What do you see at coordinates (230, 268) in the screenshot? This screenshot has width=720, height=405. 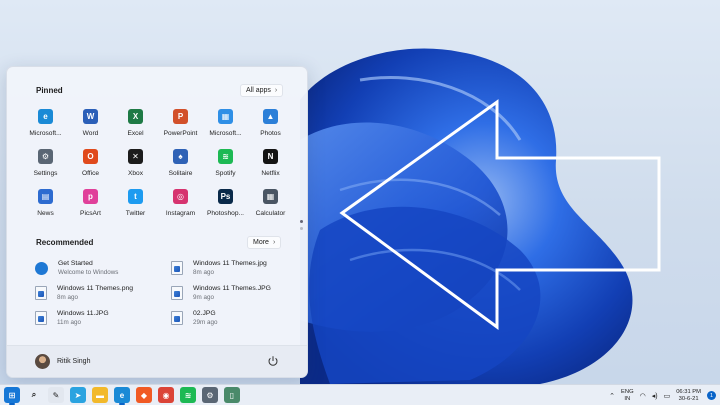 I see `recommended-item-text: Windows 11 Themes.jpg 8m ago` at bounding box center [230, 268].